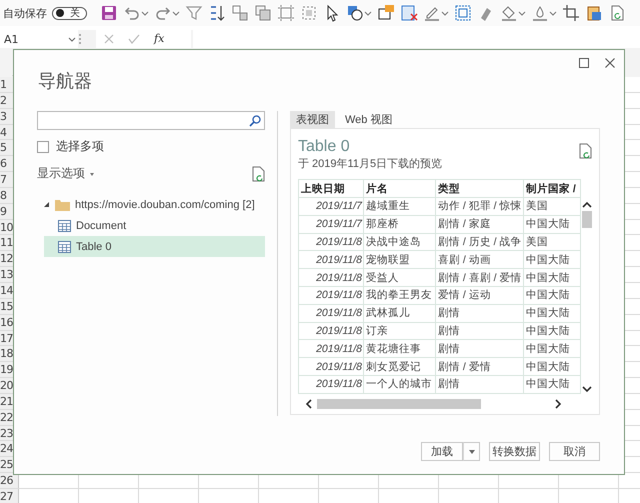  I want to click on formula-input, so click(416, 39).